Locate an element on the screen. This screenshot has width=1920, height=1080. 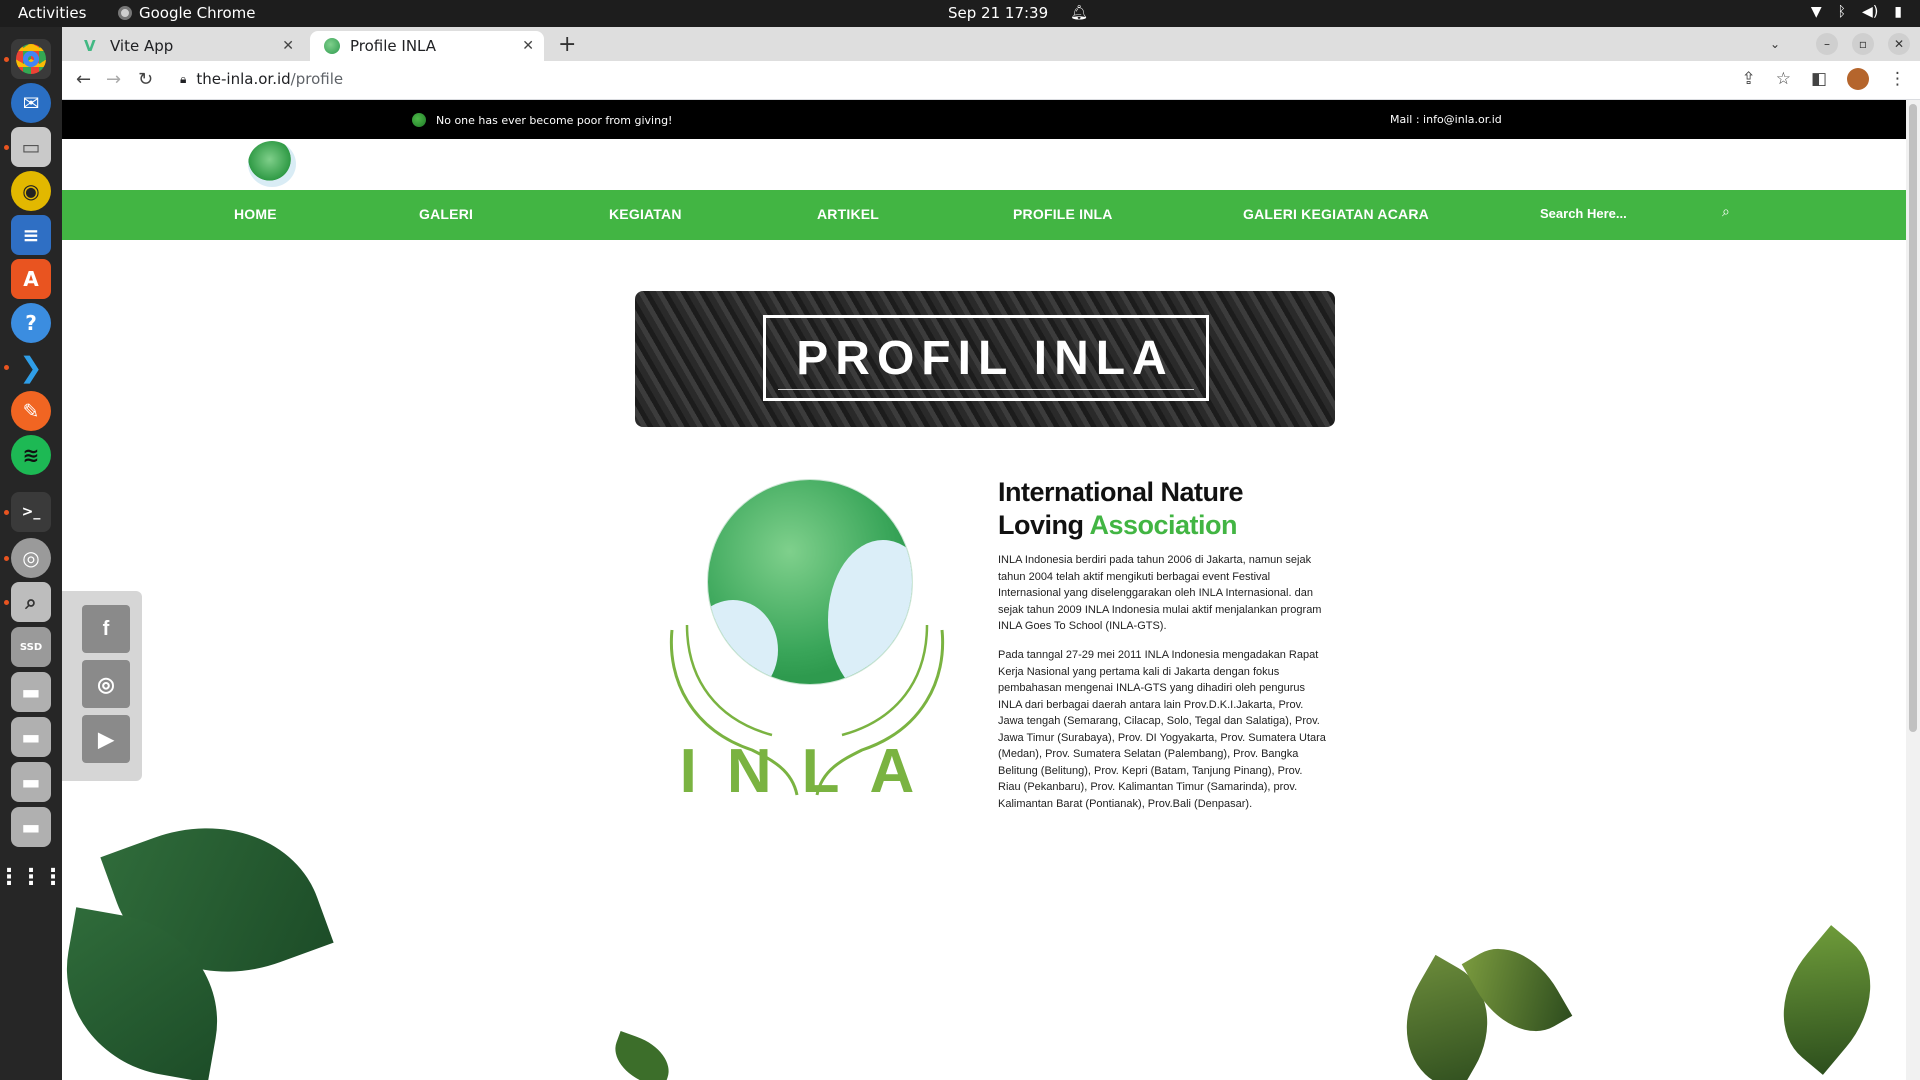
tab-strip: V Vite App ✕ Profile INLA ✕ + ⌄ – ▫ ✕ is located at coordinates (991, 44).